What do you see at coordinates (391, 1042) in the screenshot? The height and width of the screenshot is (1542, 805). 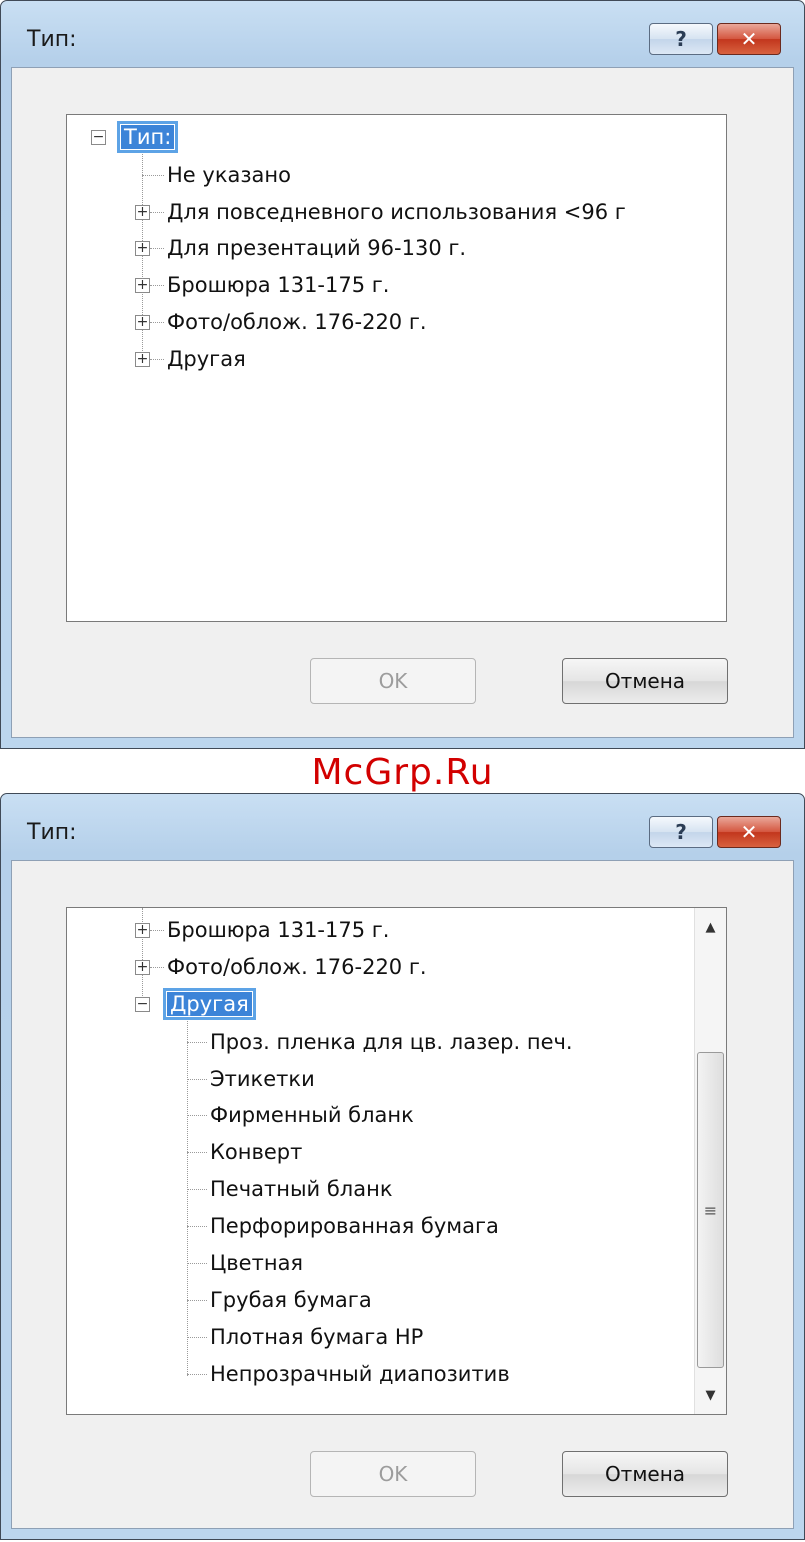 I see `tree-child-item: Проз. пленка для цв. лазер. печ.` at bounding box center [391, 1042].